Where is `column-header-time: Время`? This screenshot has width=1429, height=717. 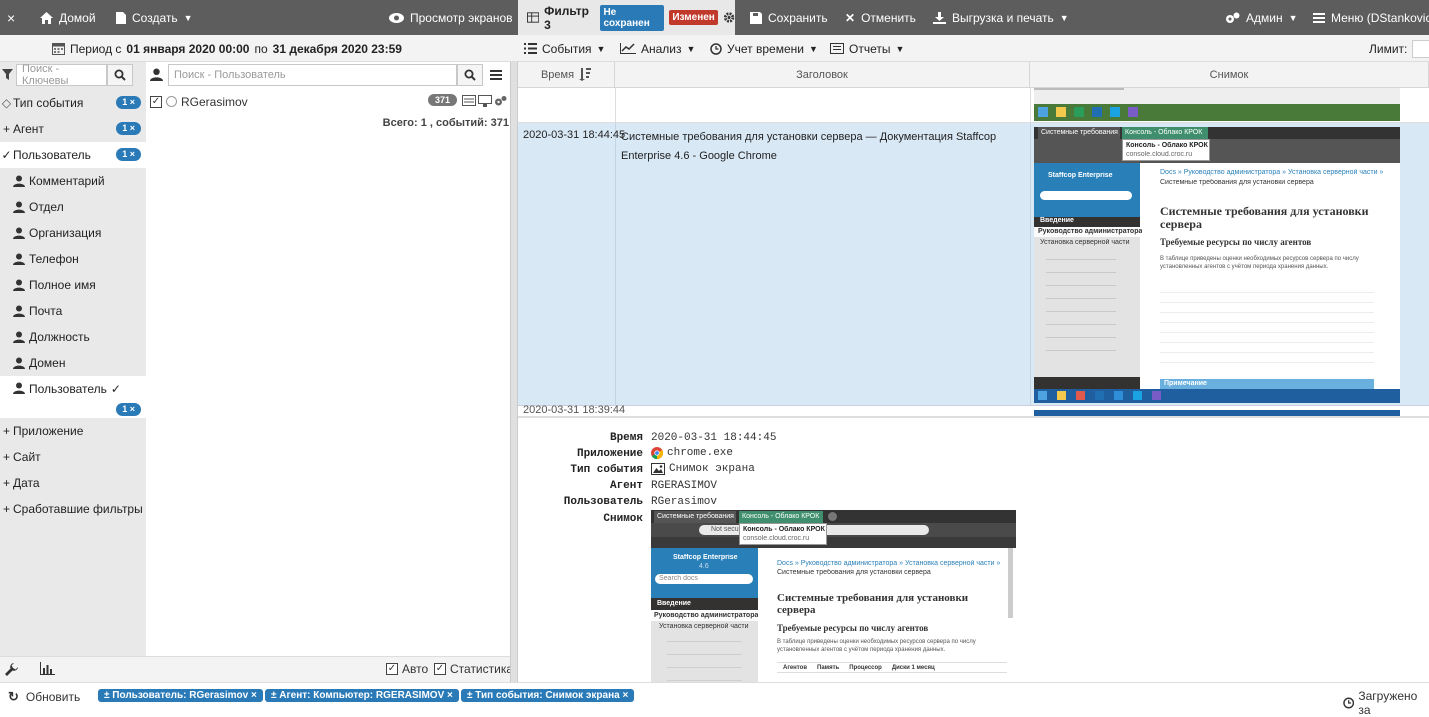
column-header-time: Время is located at coordinates (566, 75).